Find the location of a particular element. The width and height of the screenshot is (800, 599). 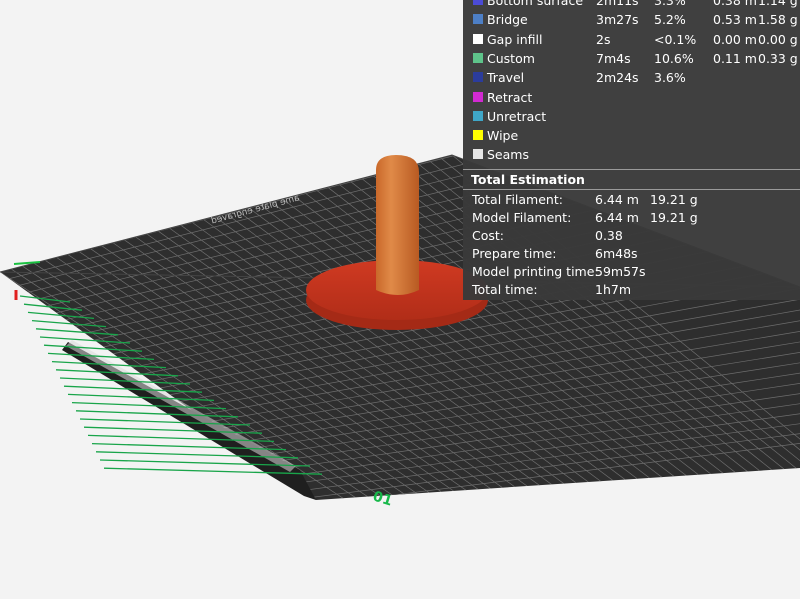

legend-weight: 1.14 g is located at coordinates (778, 4).